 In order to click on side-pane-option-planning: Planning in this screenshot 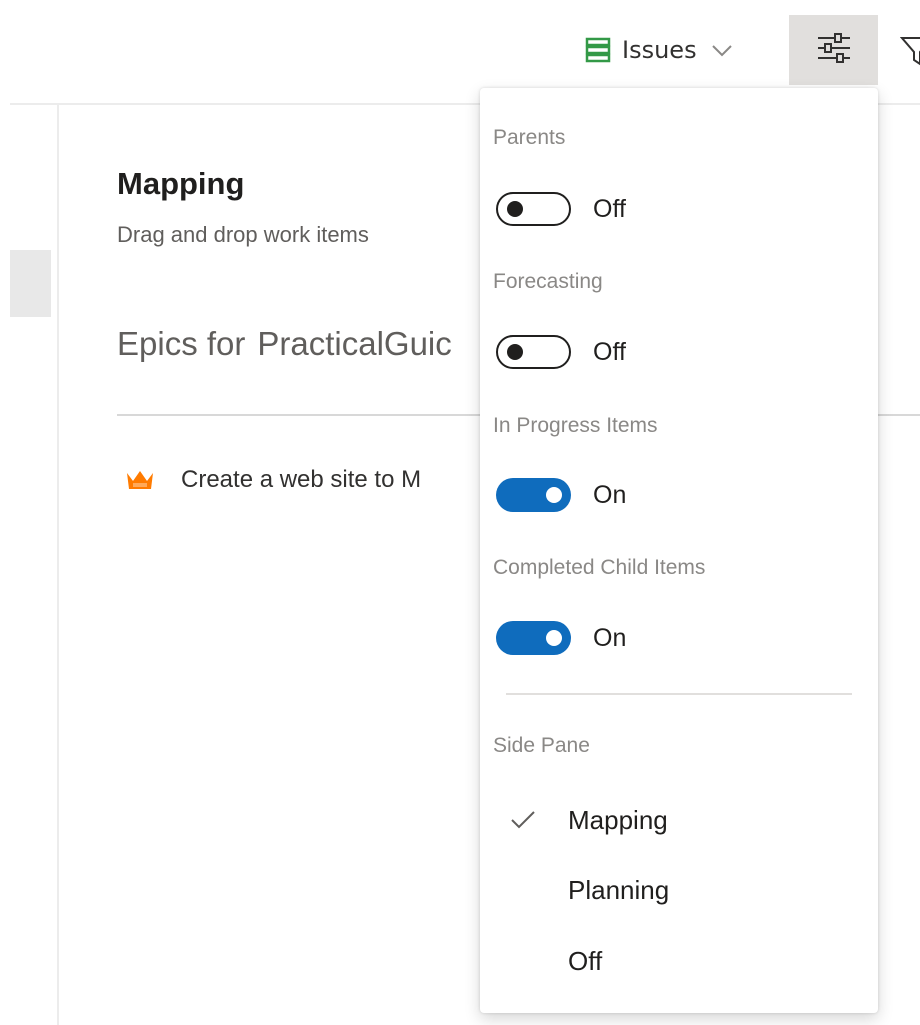, I will do `click(679, 890)`.